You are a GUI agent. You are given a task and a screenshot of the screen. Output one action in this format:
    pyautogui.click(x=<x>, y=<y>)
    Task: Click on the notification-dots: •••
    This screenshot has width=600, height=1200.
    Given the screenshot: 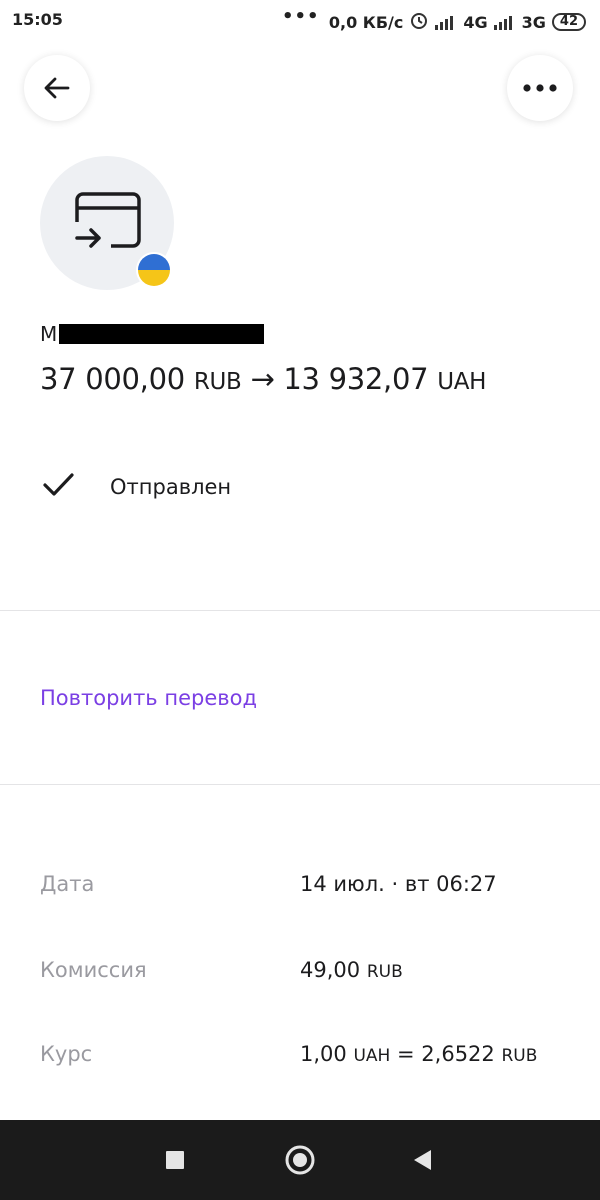 What is the action you would take?
    pyautogui.click(x=301, y=16)
    